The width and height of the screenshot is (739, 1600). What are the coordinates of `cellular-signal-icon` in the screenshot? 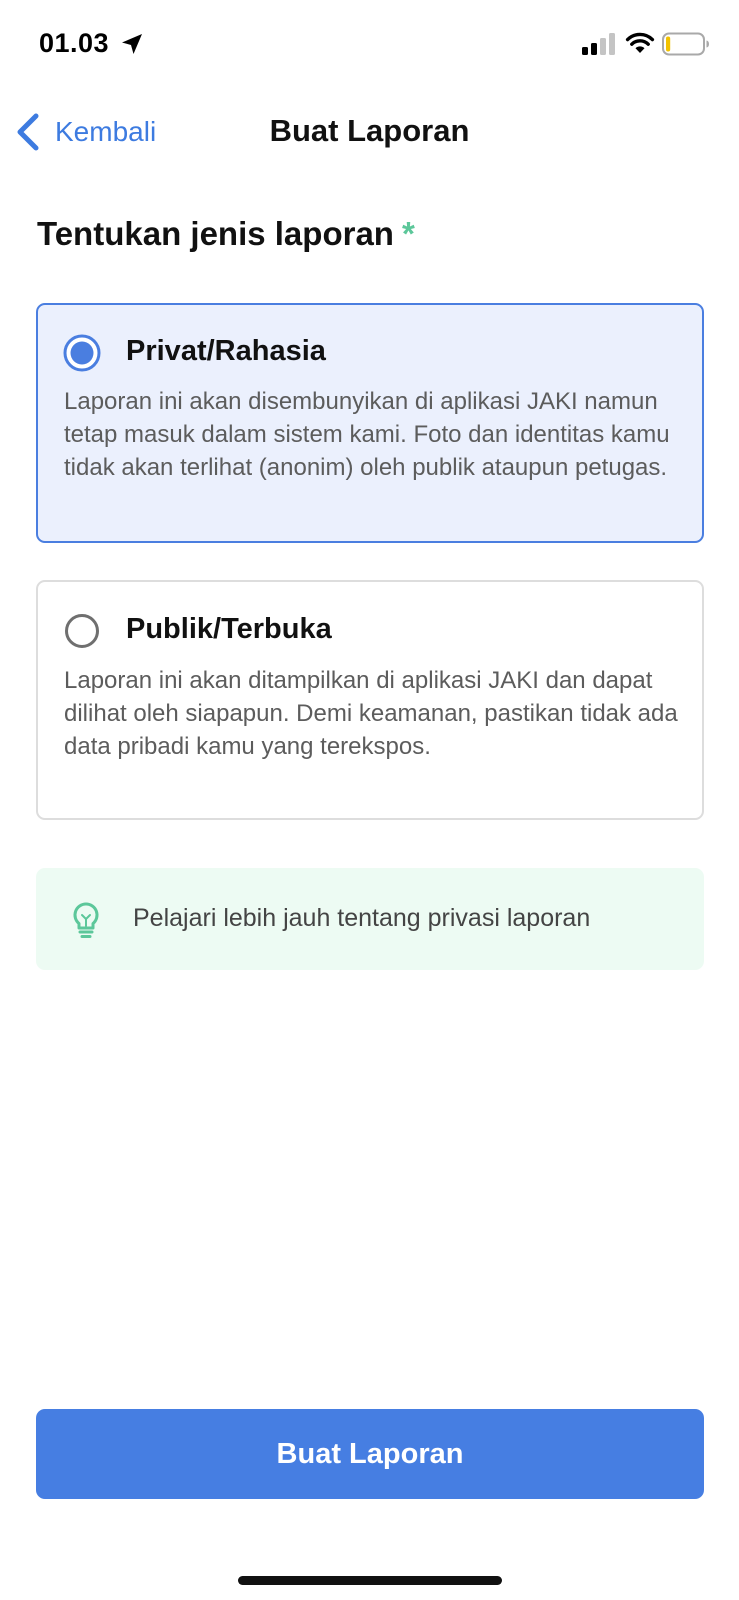 It's located at (598, 44).